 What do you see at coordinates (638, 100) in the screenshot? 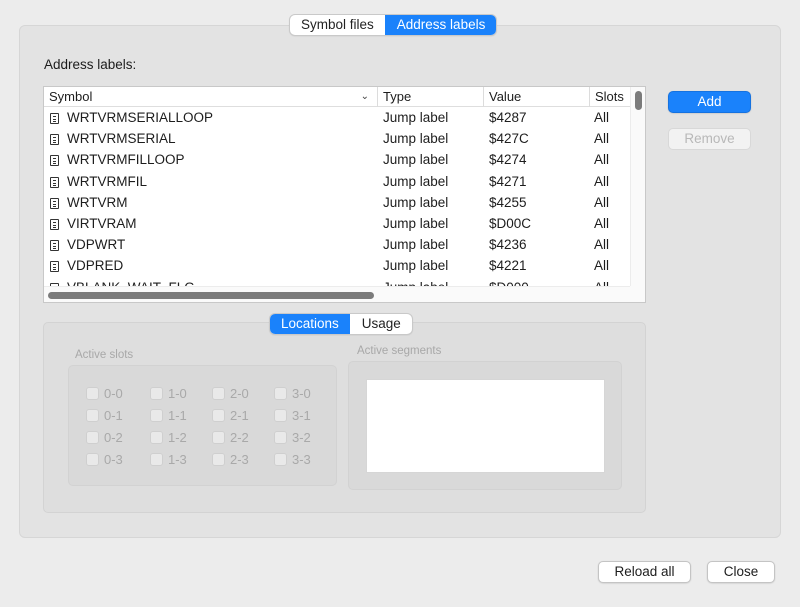
I see `vertical-scroll-thumb` at bounding box center [638, 100].